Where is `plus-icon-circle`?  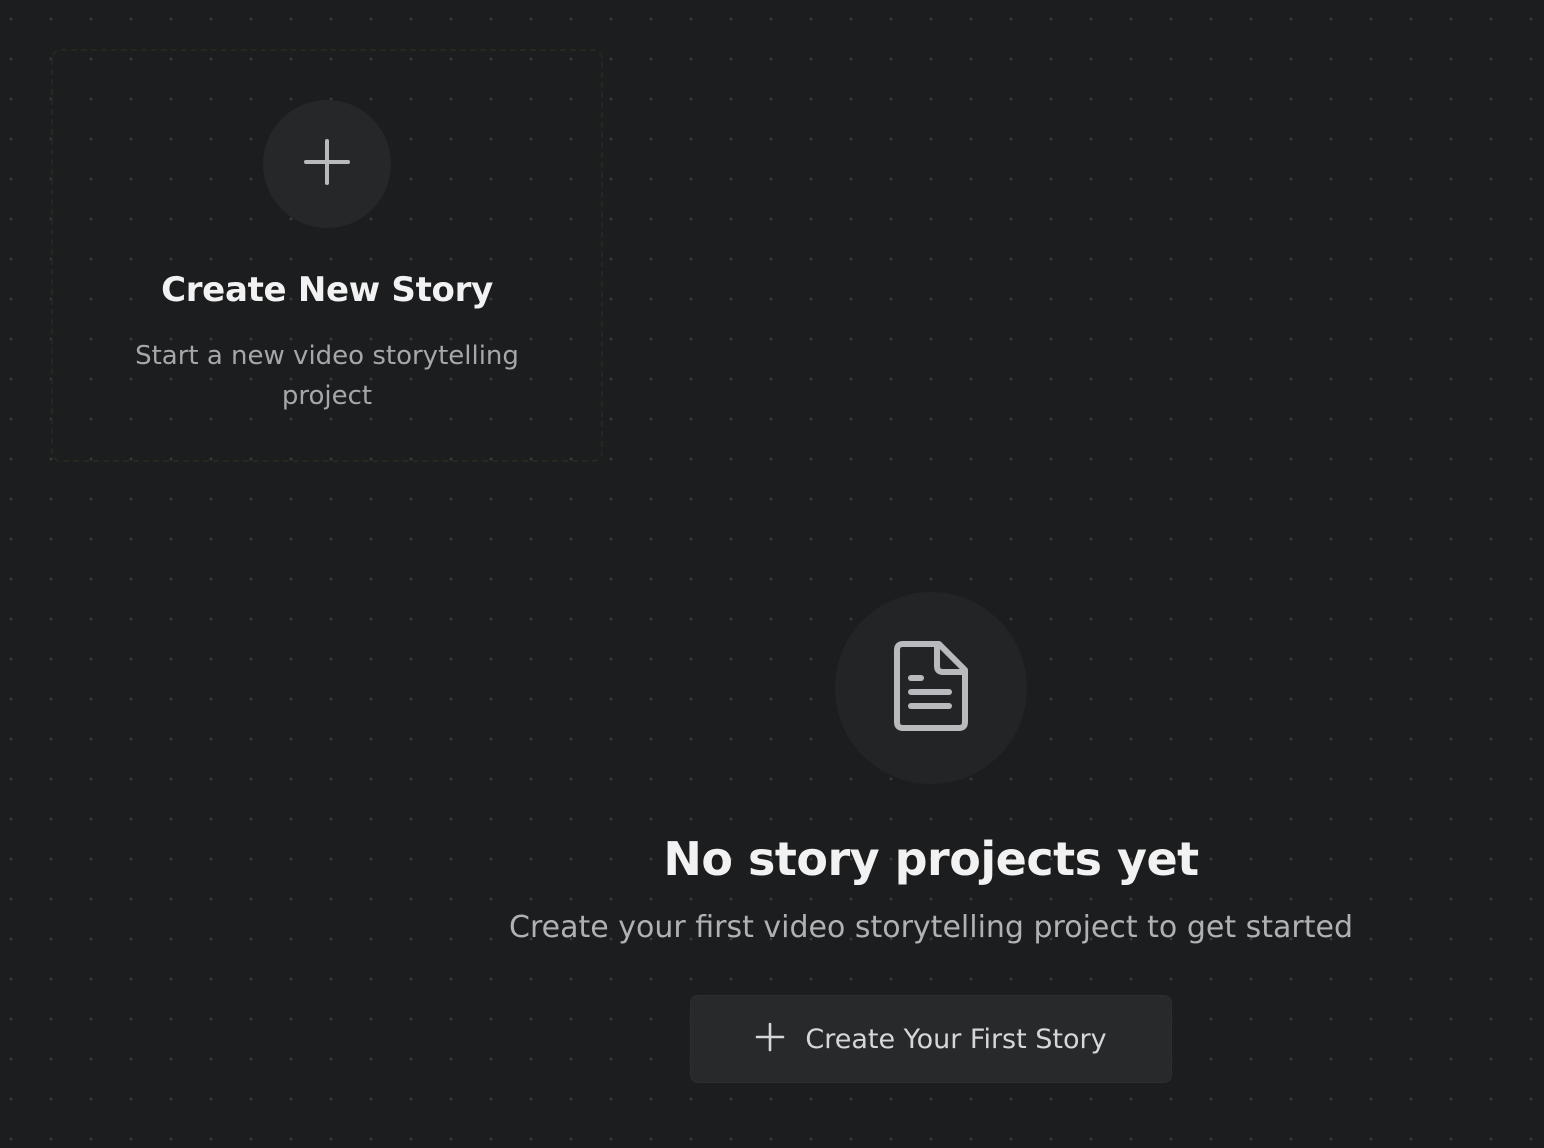 plus-icon-circle is located at coordinates (327, 164).